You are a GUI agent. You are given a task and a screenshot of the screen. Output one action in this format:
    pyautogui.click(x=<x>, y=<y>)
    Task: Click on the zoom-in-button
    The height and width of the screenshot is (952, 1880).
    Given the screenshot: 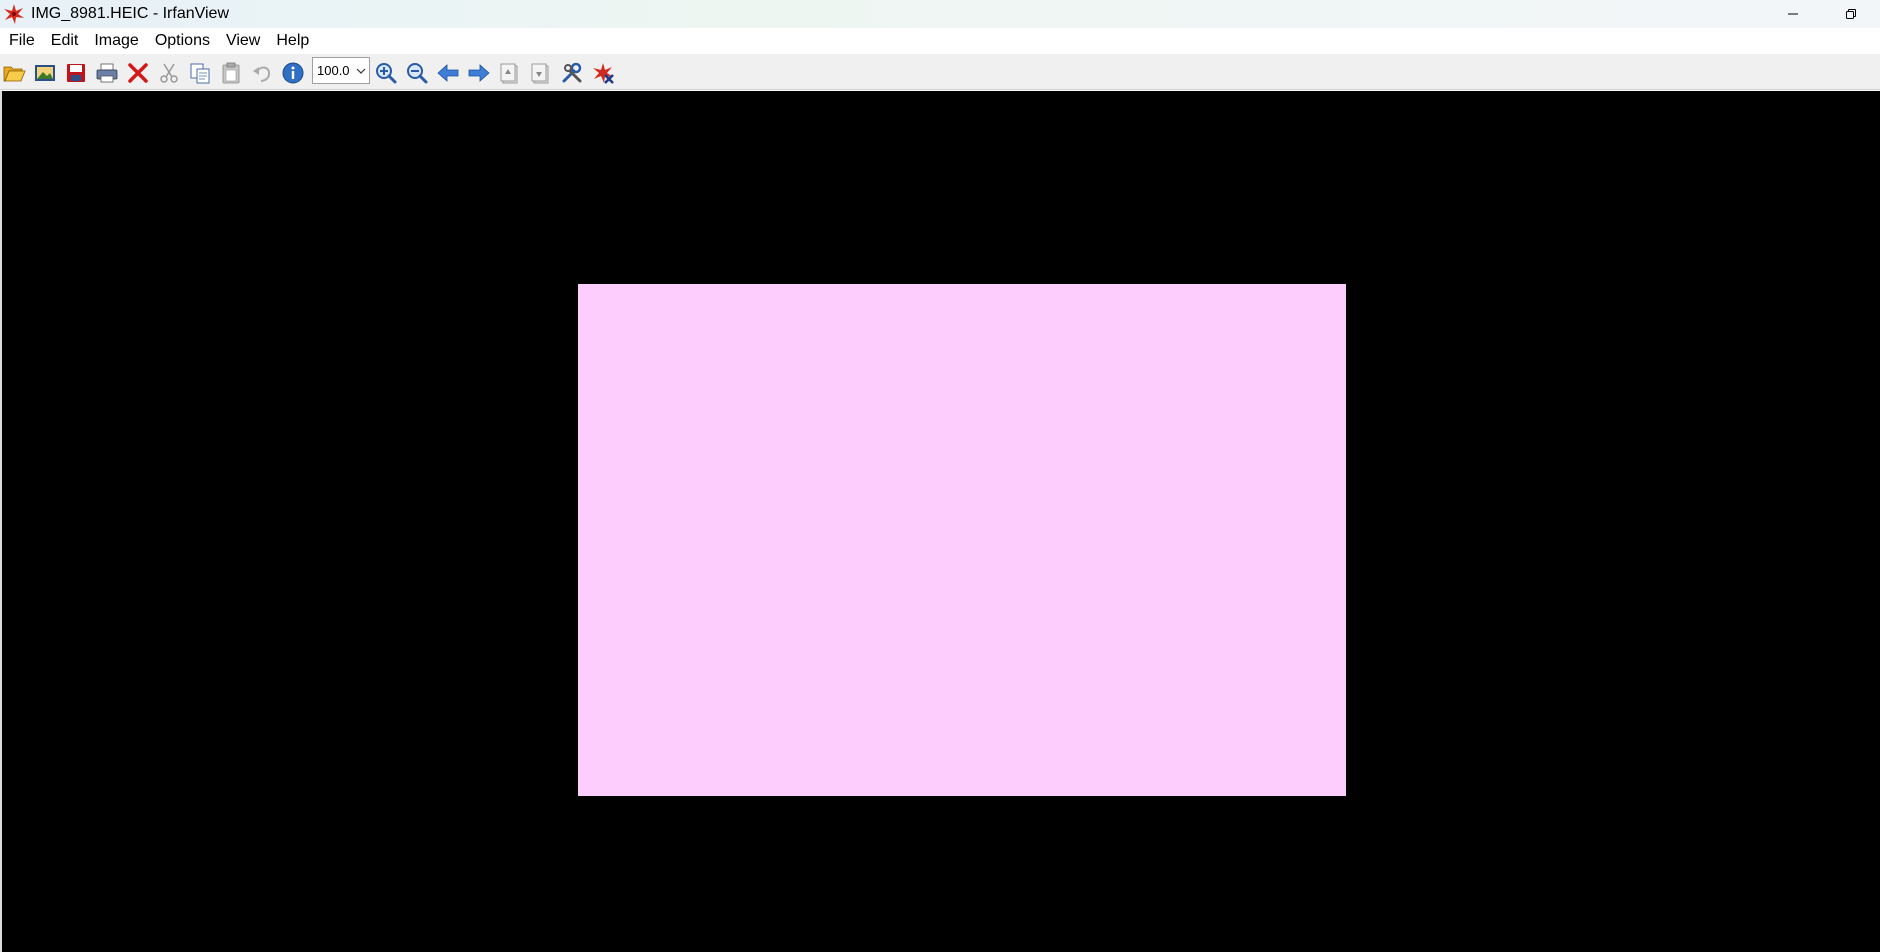 What is the action you would take?
    pyautogui.click(x=386, y=73)
    